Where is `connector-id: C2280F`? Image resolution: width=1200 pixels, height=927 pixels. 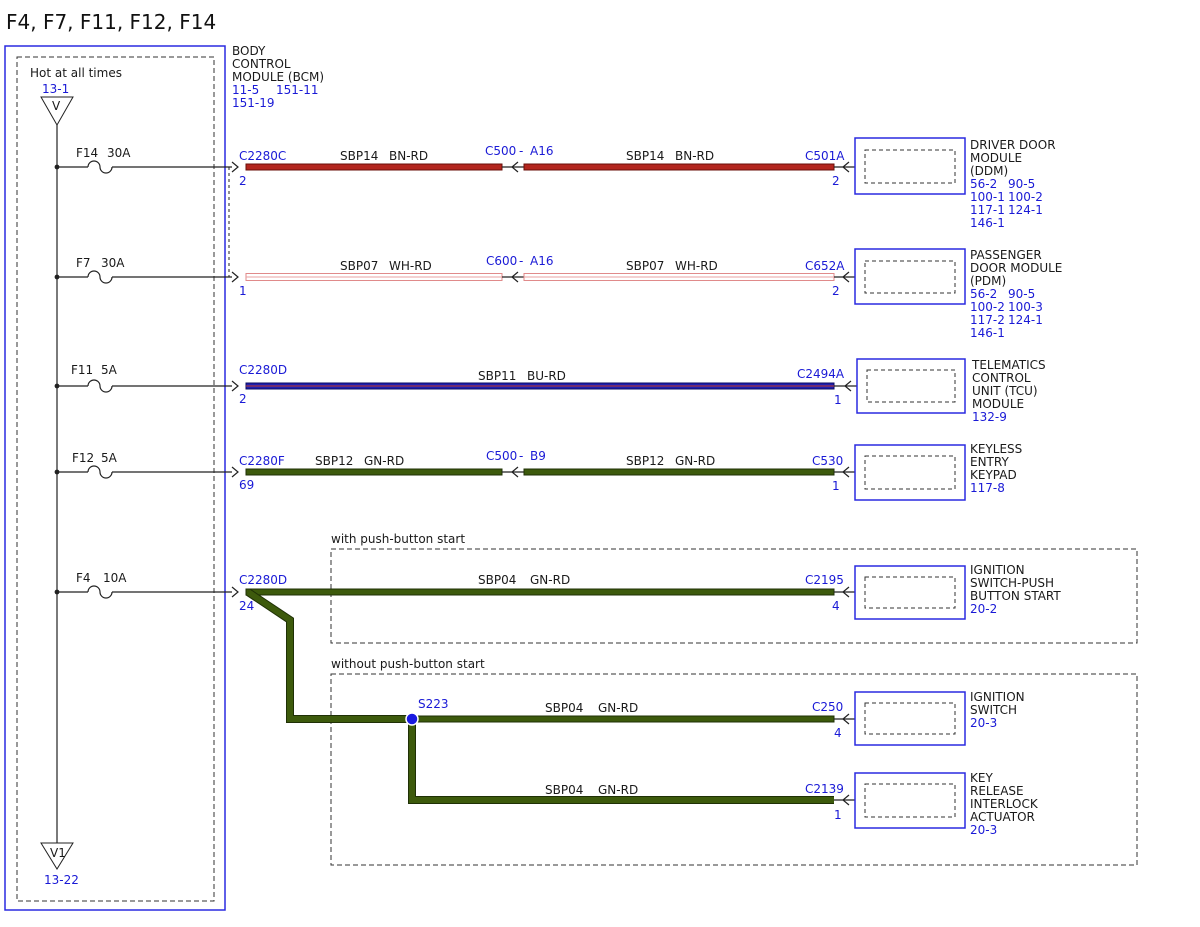 connector-id: C2280F is located at coordinates (262, 461).